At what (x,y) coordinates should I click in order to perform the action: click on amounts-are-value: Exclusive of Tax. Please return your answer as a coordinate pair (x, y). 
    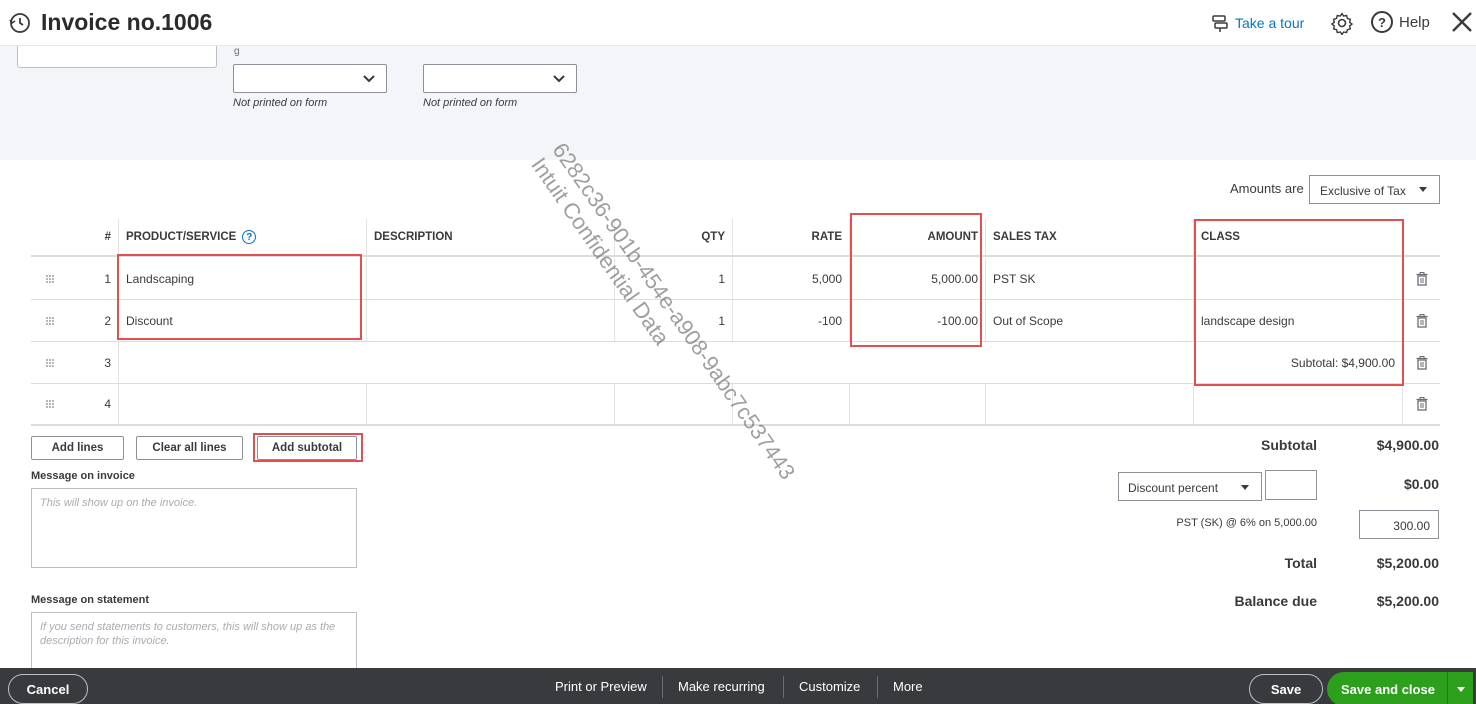
    Looking at the image, I should click on (1363, 191).